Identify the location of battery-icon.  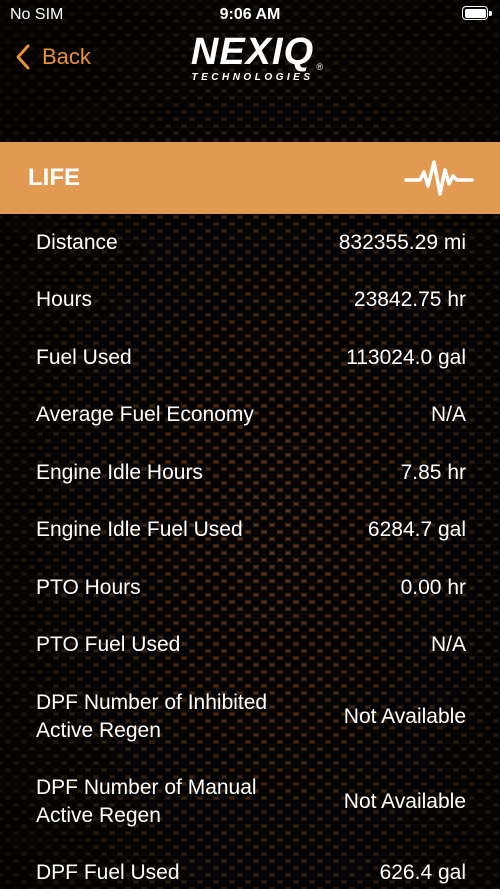
(477, 13).